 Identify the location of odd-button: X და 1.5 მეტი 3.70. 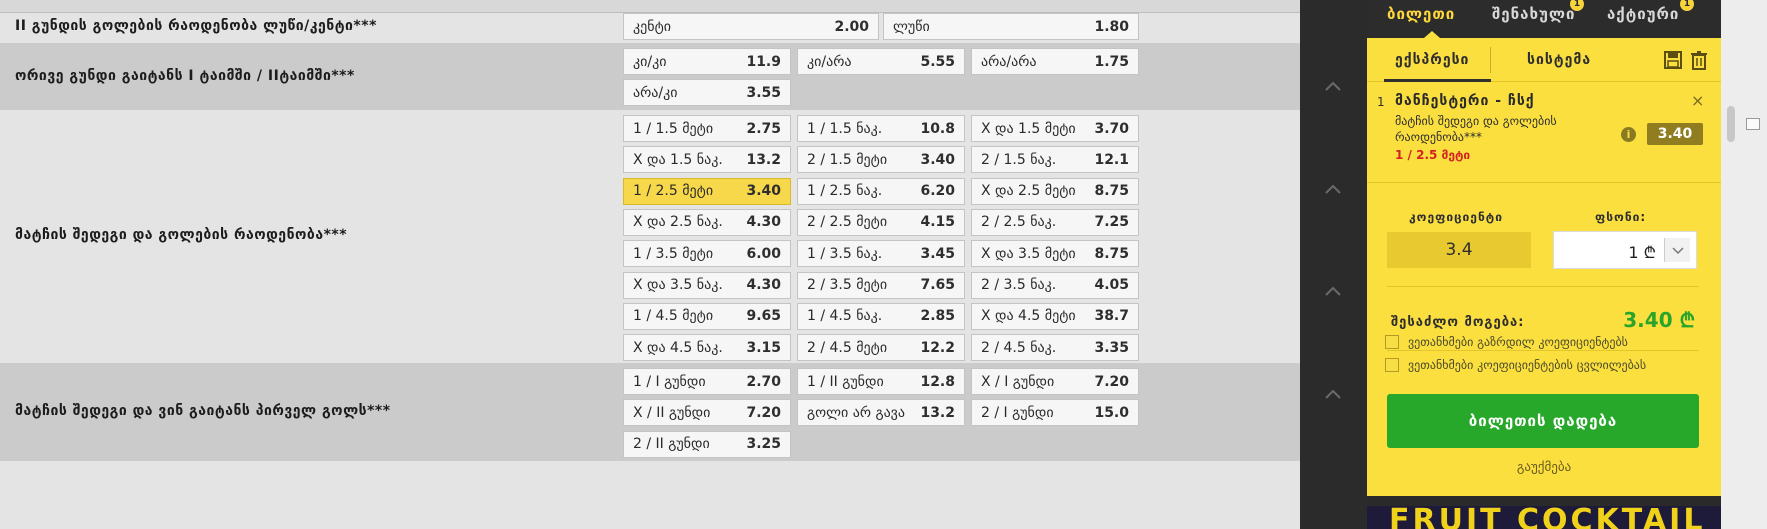
(1055, 128).